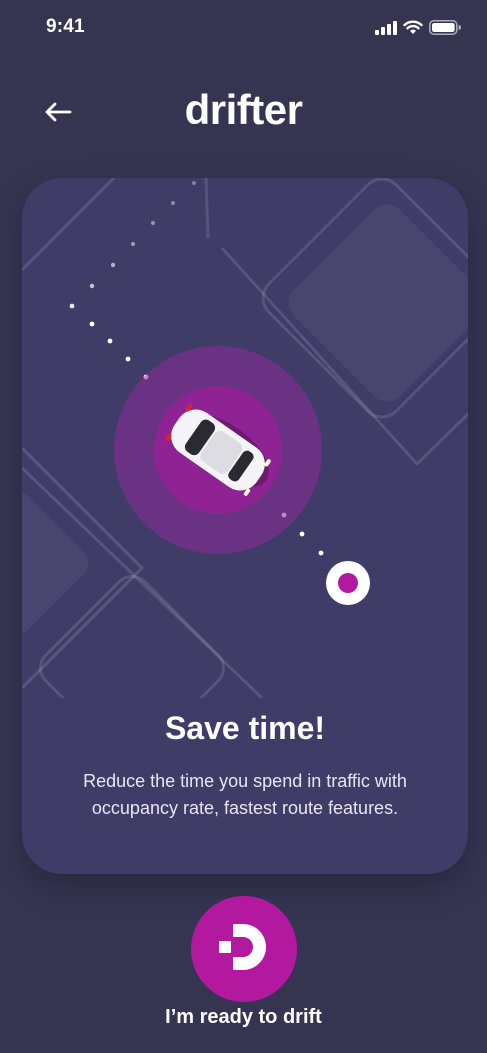 The width and height of the screenshot is (487, 1053). I want to click on destination-pin-inner, so click(348, 583).